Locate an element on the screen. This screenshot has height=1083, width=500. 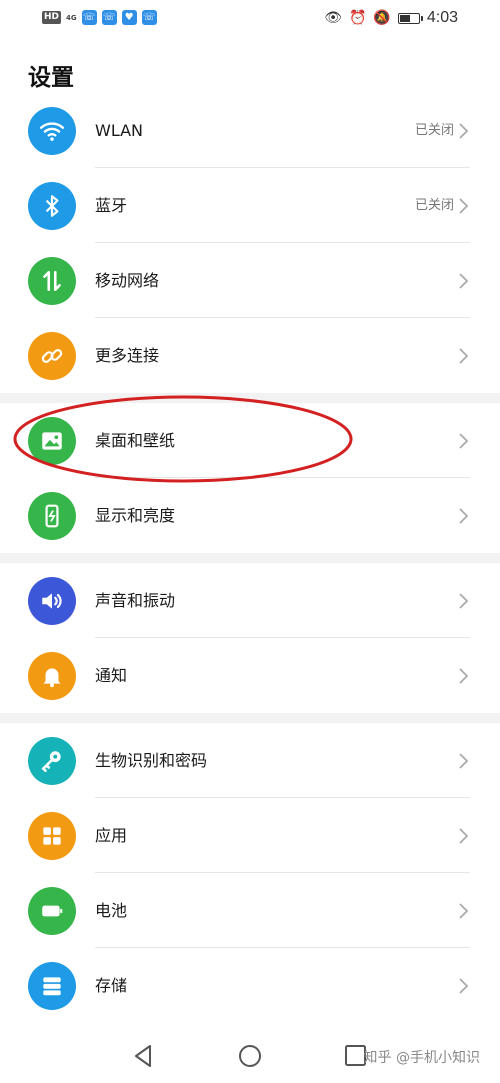
navigation-bar: 知乎 @手机小知识 is located at coordinates (250, 1055).